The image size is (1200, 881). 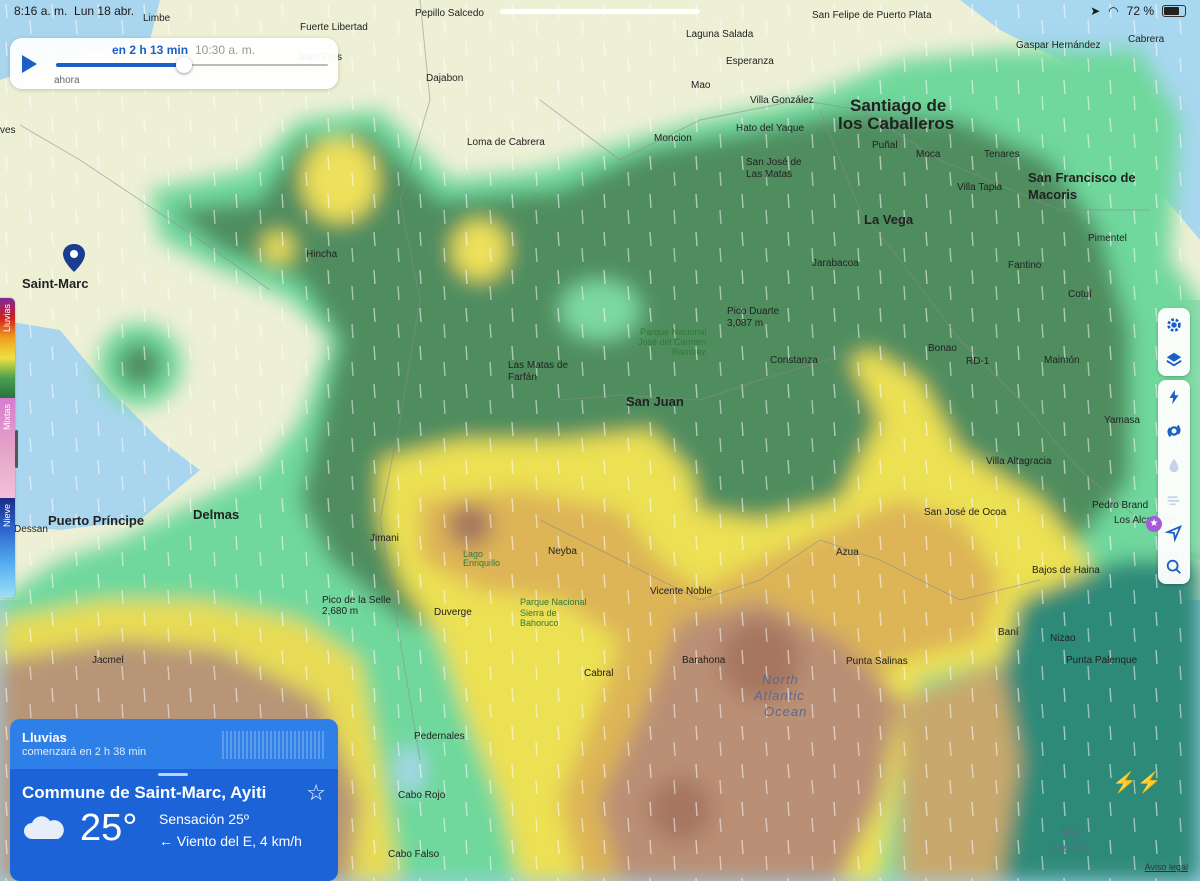 I want to click on map-label: Hato del Yaque, so click(x=770, y=128).